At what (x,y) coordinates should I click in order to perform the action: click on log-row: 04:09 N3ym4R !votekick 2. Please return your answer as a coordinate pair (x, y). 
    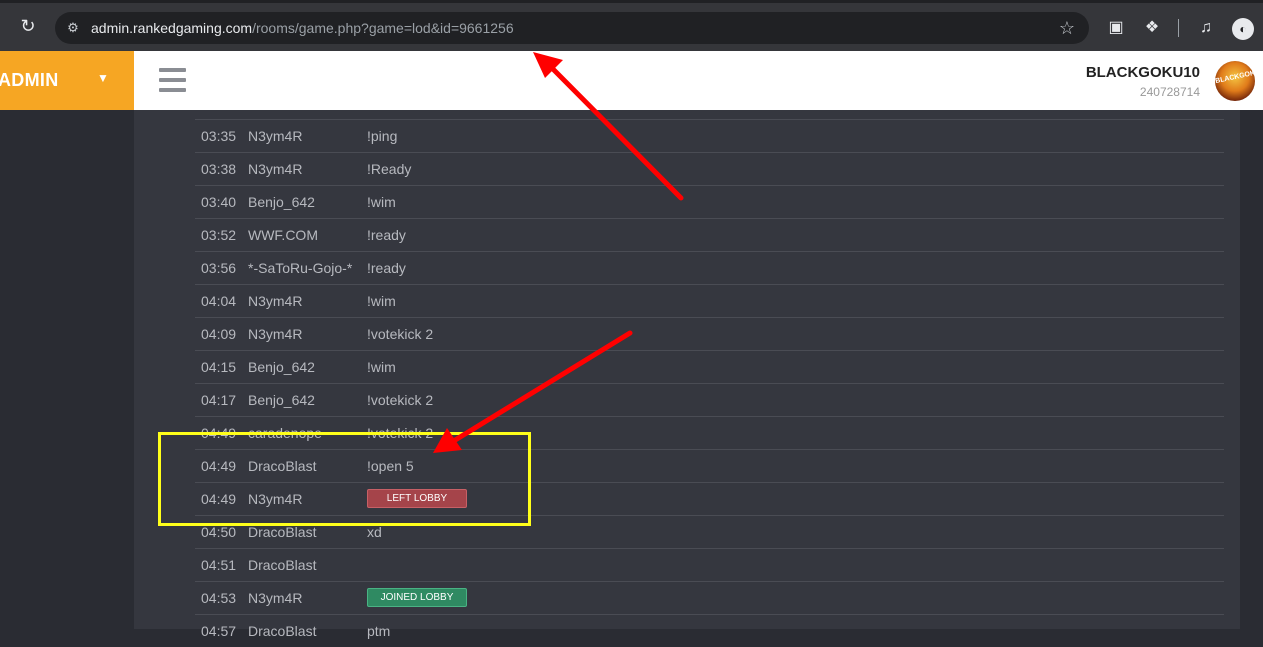
    Looking at the image, I should click on (709, 333).